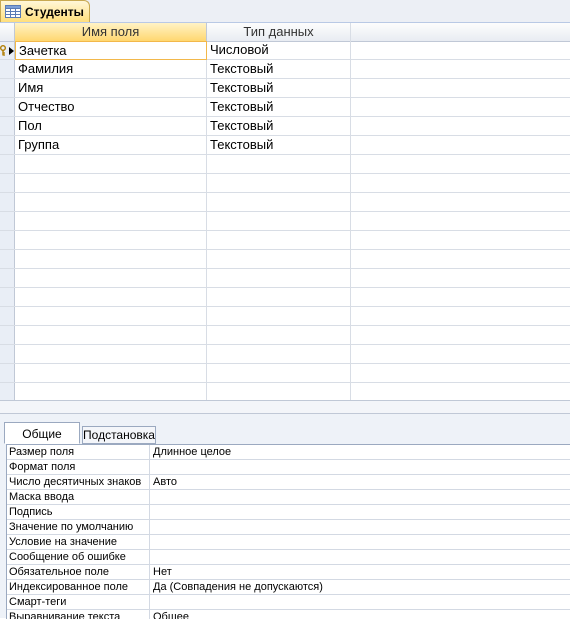  Describe the element at coordinates (111, 126) in the screenshot. I see `field-name-cell: Пол` at that location.